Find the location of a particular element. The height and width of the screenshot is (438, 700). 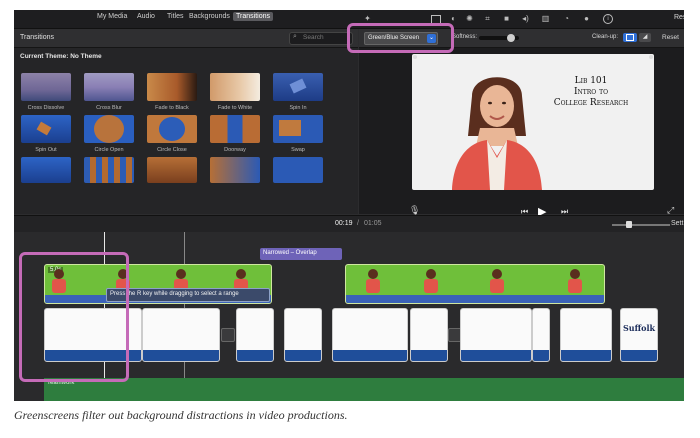

overlap-bar: Narrowed – Overlap is located at coordinates (301, 254).